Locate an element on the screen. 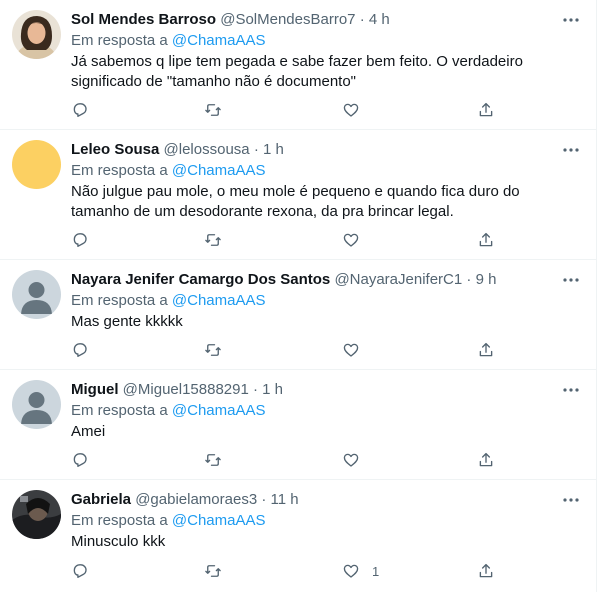  timestamp: 9 h is located at coordinates (486, 279).